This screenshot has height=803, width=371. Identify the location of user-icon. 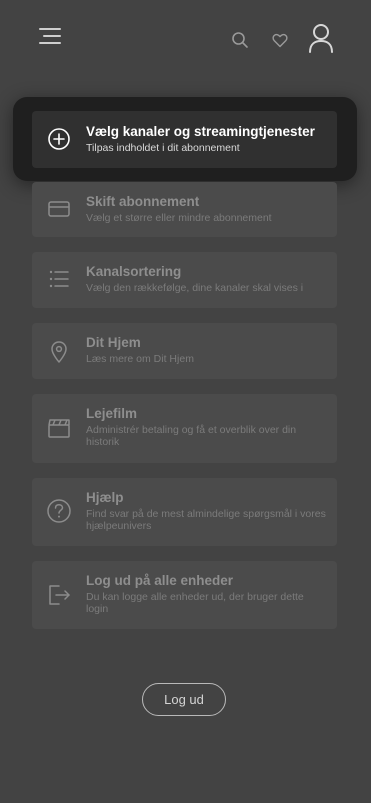
(321, 38).